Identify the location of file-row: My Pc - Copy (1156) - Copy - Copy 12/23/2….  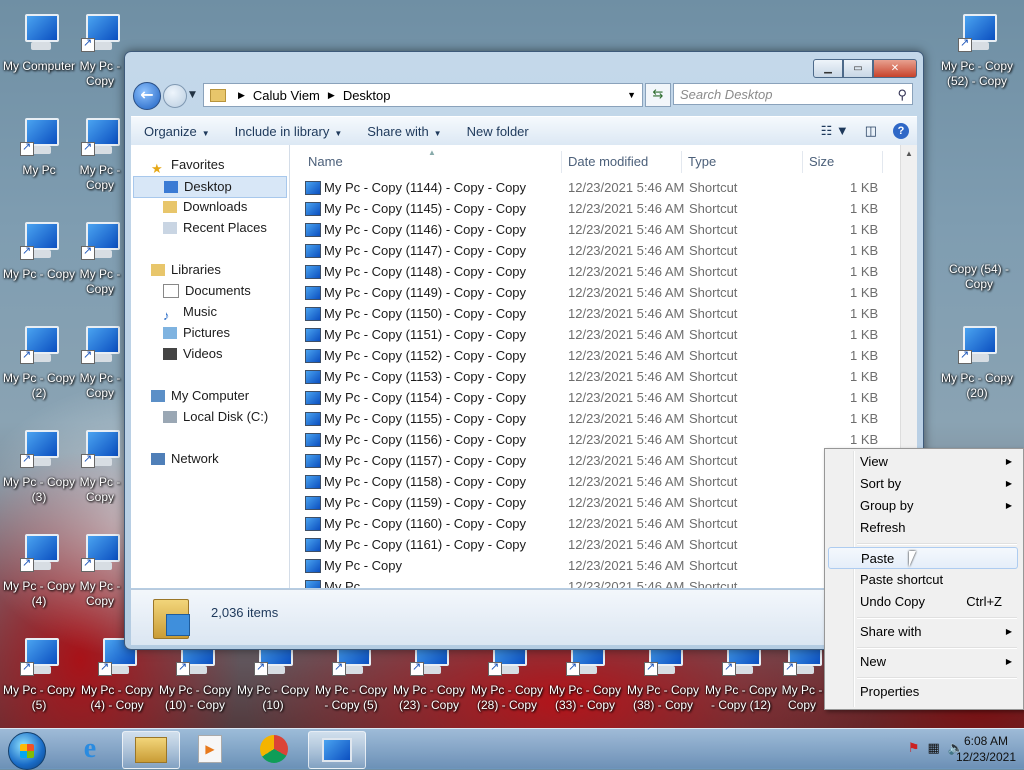
(592, 439).